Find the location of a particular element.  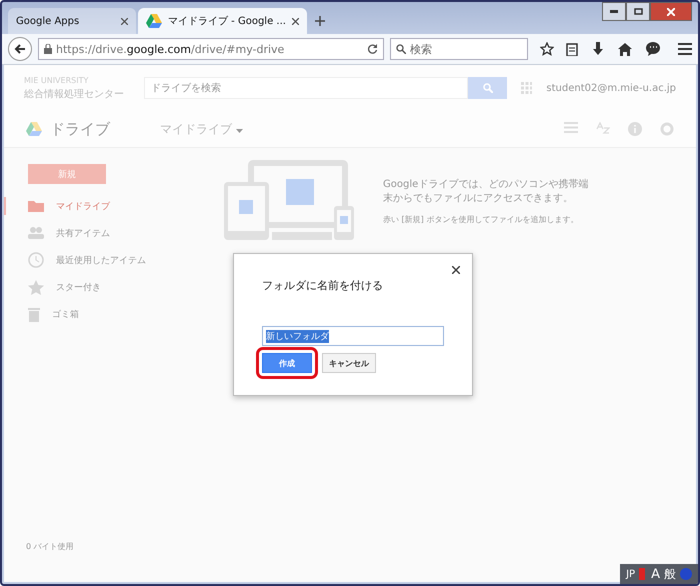

sidebar-item: マイドライブ is located at coordinates (94, 206).